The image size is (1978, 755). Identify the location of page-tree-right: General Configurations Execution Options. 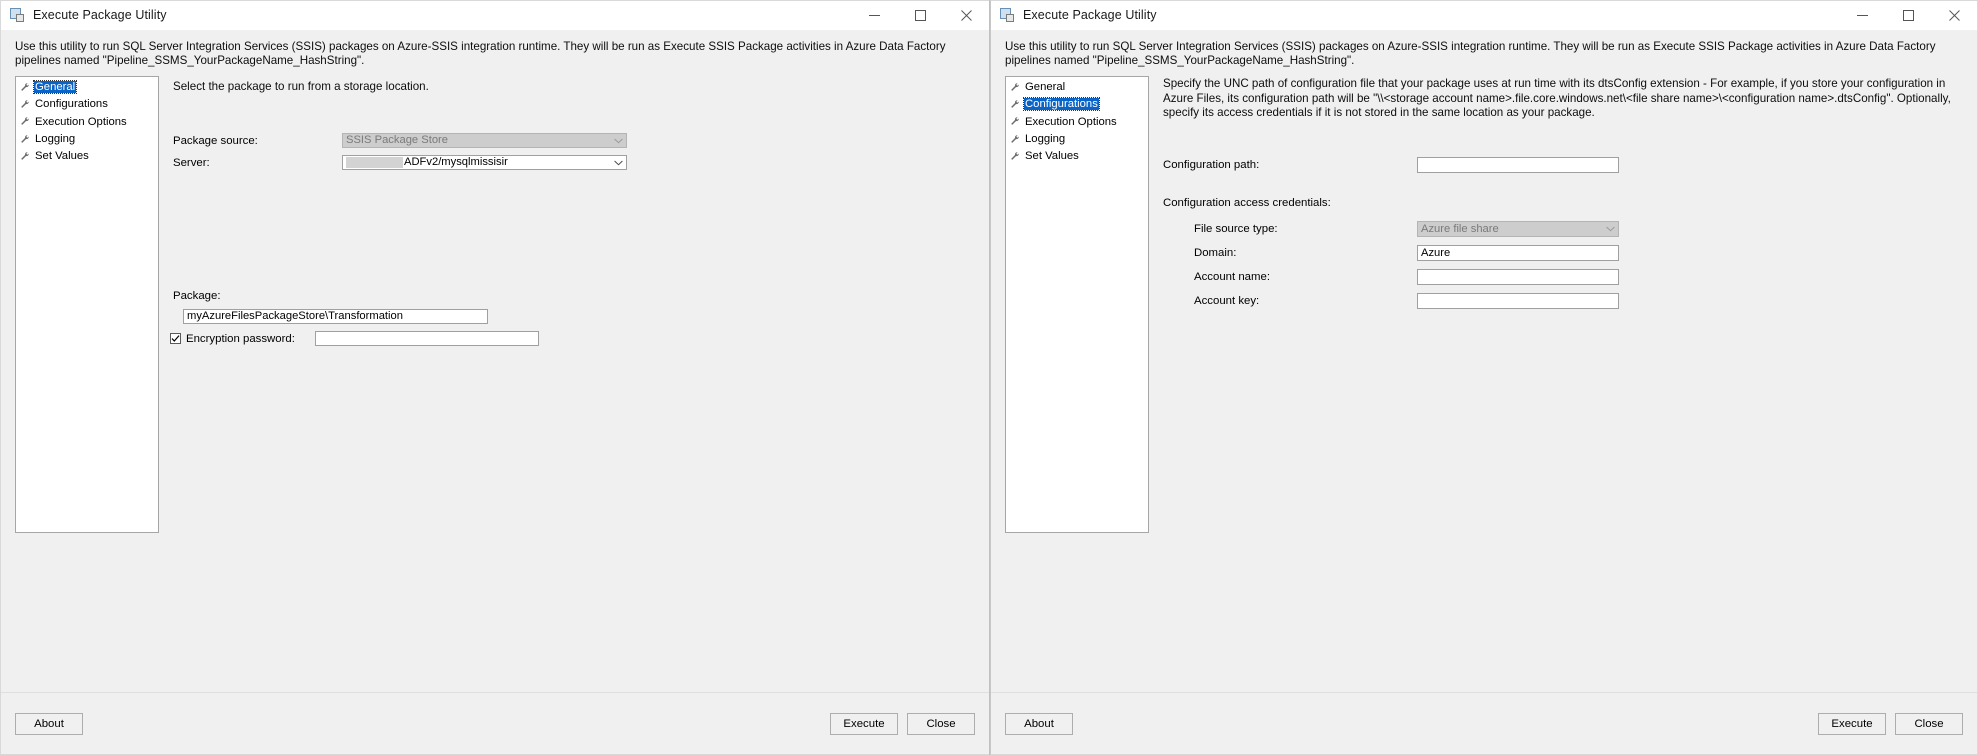
(1077, 305).